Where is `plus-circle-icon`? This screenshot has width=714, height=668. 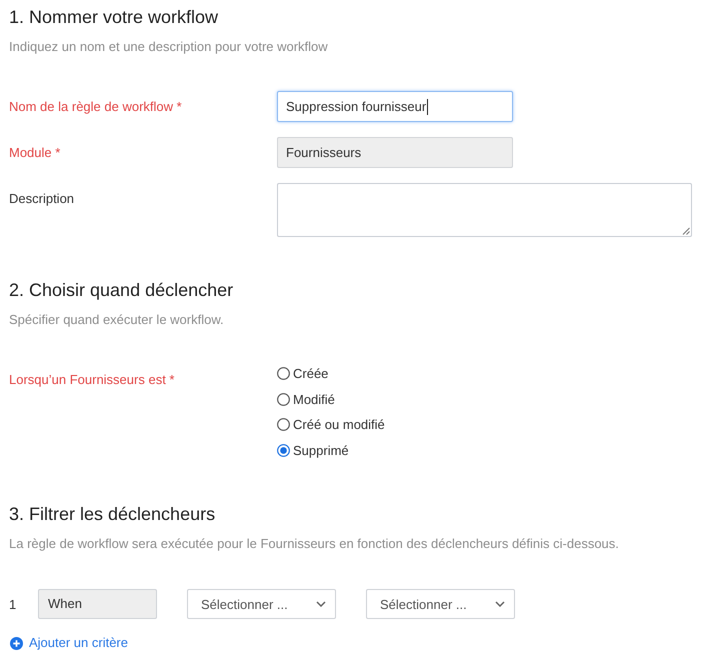
plus-circle-icon is located at coordinates (16, 643).